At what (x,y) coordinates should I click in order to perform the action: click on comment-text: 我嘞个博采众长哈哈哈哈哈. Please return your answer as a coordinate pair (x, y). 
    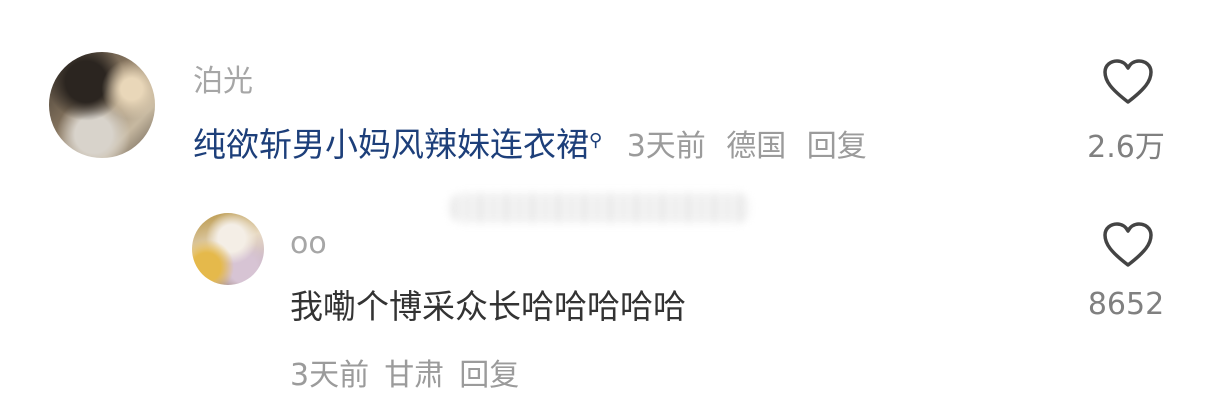
    Looking at the image, I should click on (488, 306).